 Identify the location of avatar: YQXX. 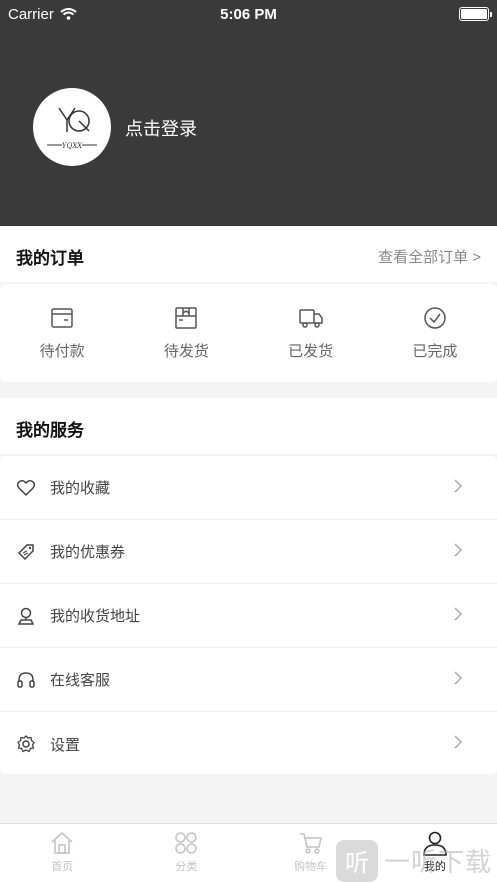
(72, 127).